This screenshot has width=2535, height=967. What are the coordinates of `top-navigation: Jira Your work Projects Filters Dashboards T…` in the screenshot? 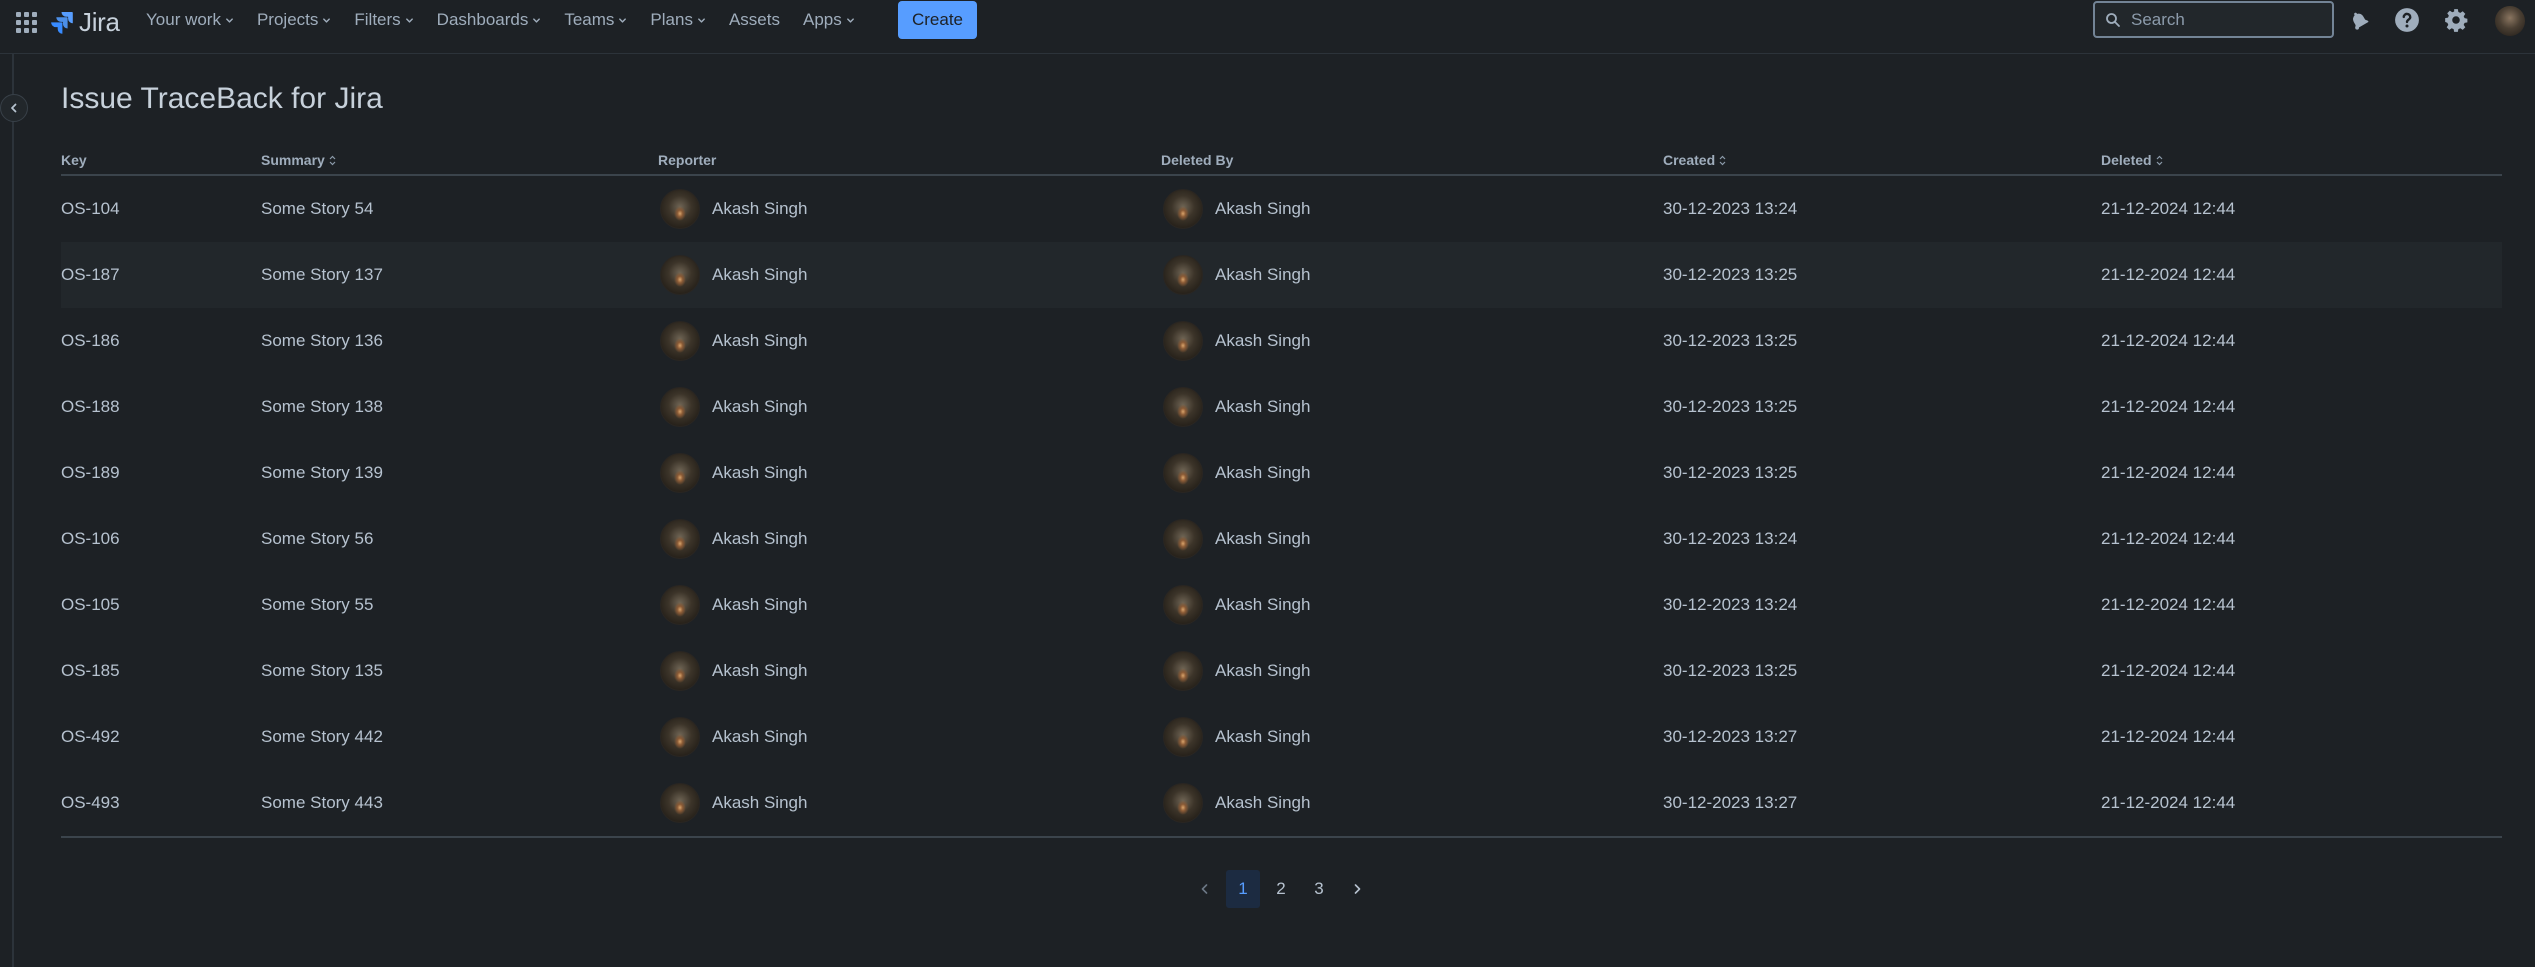 It's located at (1267, 27).